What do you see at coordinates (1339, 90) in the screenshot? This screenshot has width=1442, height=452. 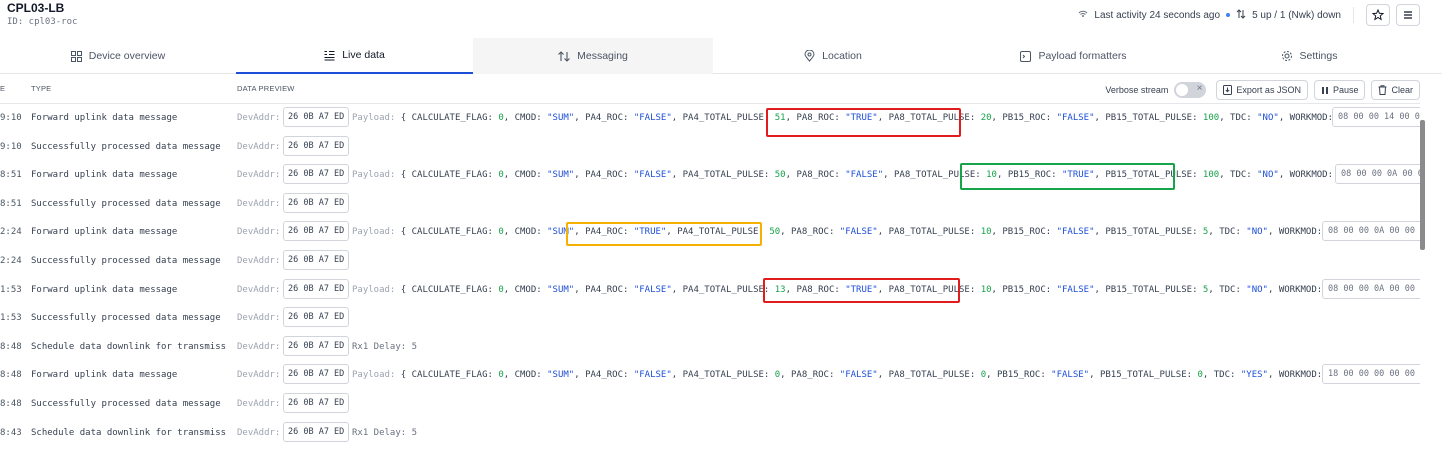 I see `pause-button: Pause` at bounding box center [1339, 90].